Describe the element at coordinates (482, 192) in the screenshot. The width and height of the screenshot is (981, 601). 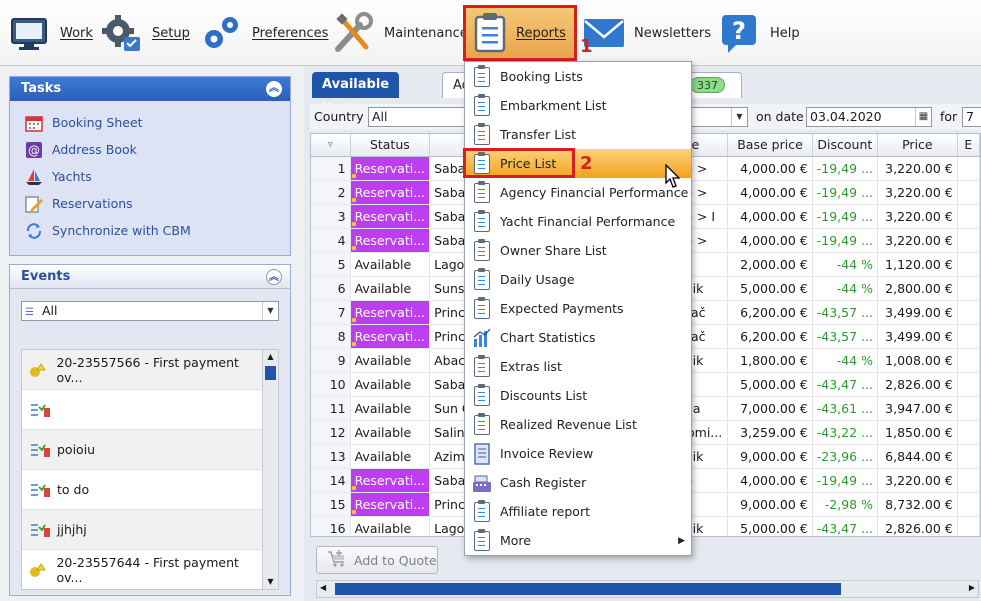
I see `clipboard-icon` at that location.